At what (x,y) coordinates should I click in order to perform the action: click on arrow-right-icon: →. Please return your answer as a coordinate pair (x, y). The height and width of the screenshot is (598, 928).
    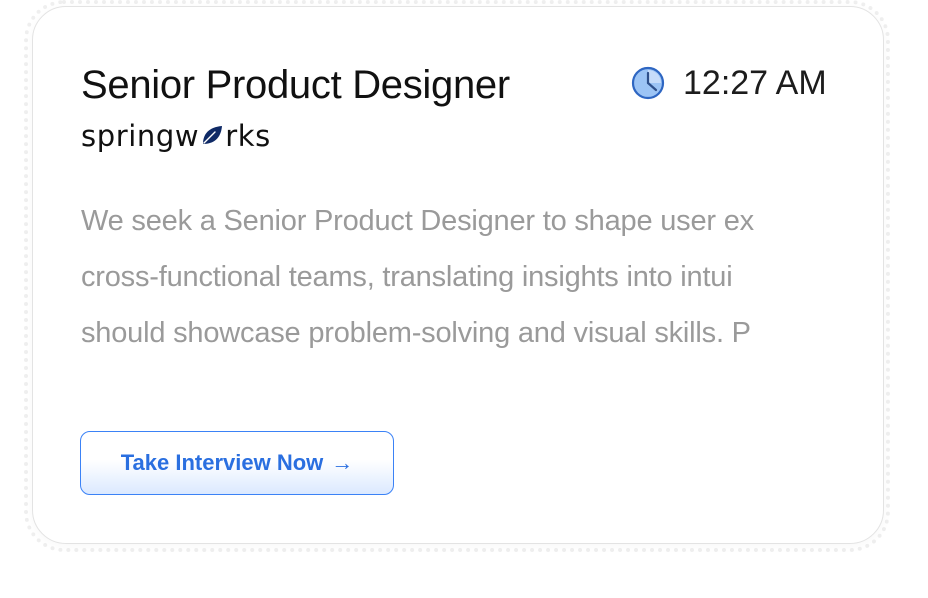
    Looking at the image, I should click on (342, 462).